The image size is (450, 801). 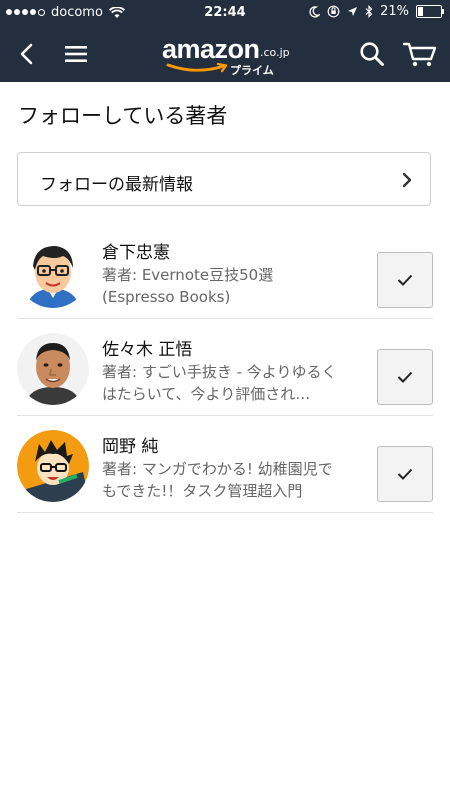 I want to click on location-icon, so click(x=353, y=11).